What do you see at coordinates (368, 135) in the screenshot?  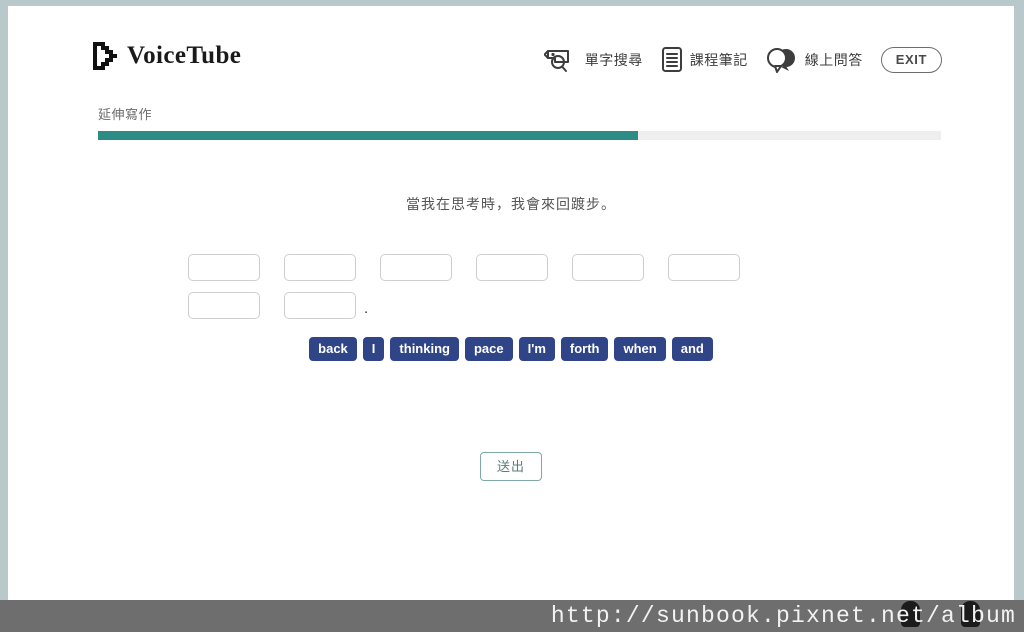 I see `progress-fill` at bounding box center [368, 135].